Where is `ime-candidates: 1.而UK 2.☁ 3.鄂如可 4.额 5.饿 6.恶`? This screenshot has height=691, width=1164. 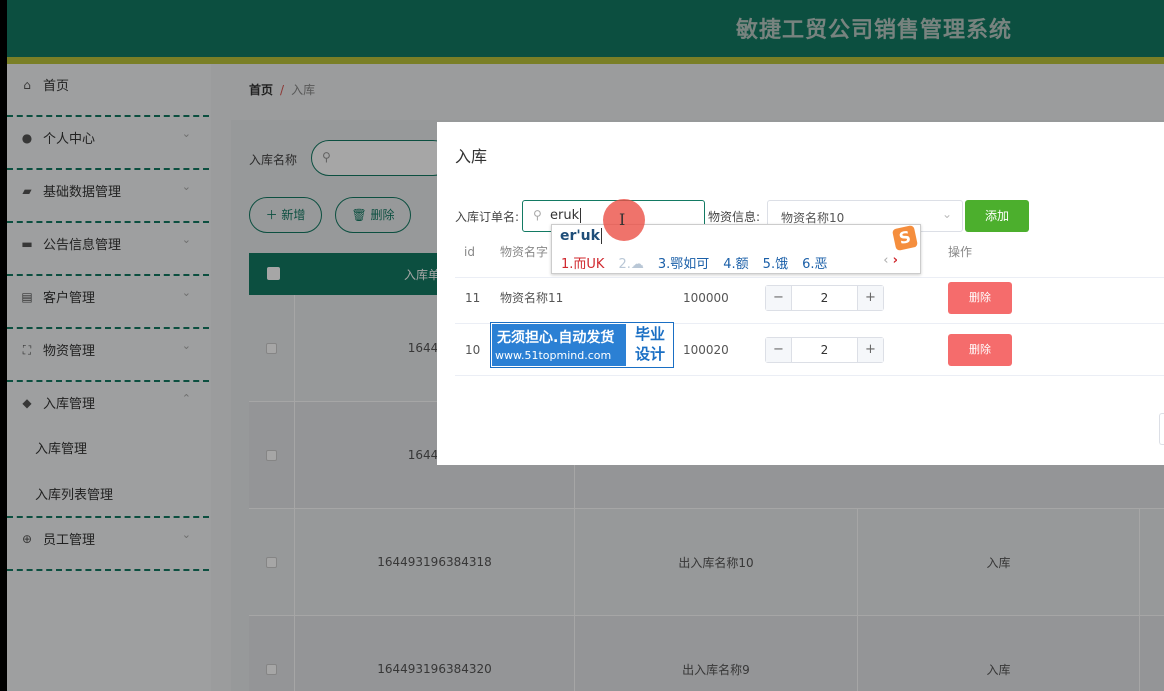 ime-candidates: 1.而UK 2.☁ 3.鄂如可 4.额 5.饿 6.恶 is located at coordinates (701, 262).